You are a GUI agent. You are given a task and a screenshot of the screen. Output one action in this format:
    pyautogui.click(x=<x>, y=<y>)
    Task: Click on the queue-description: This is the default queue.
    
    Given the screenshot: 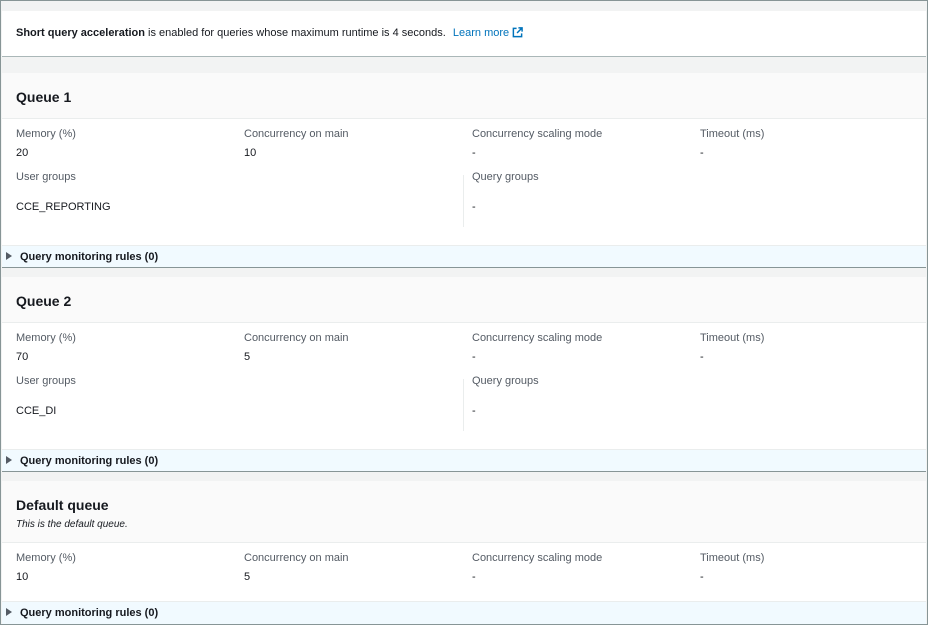 What is the action you would take?
    pyautogui.click(x=72, y=524)
    